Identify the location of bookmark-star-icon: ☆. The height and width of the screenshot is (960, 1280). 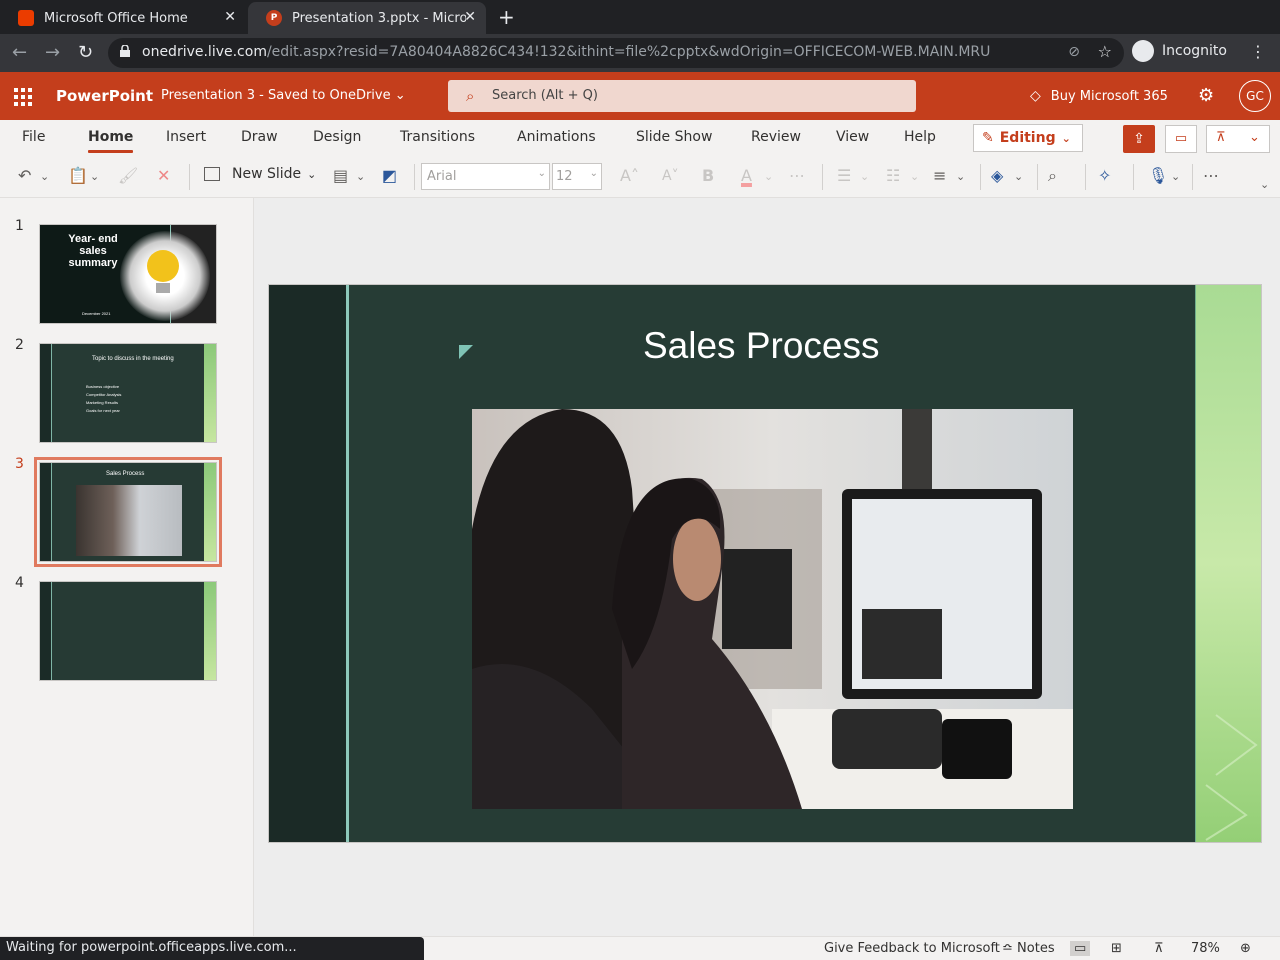
(1105, 51).